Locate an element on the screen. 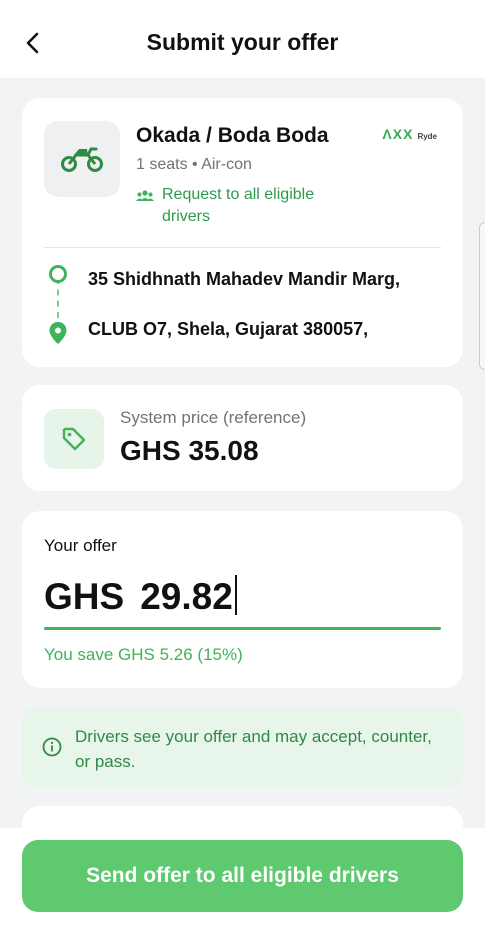 This screenshot has width=485, height=929. brand-mark: ΛXX is located at coordinates (398, 134).